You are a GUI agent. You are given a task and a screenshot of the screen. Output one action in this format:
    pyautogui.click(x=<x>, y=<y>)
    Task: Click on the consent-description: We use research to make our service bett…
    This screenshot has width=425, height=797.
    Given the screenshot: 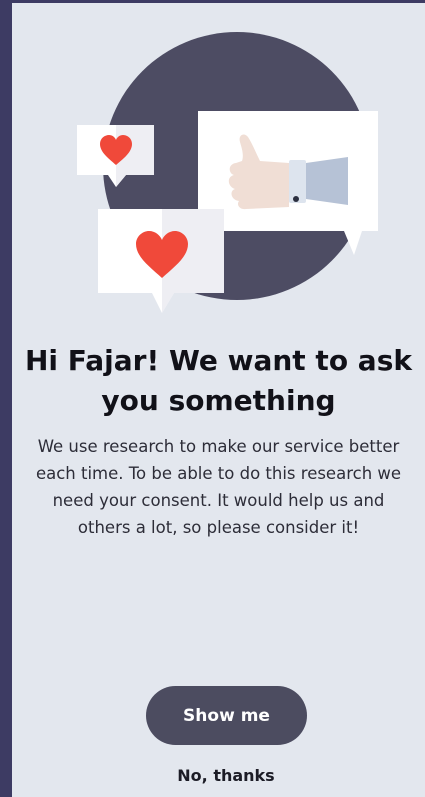 What is the action you would take?
    pyautogui.click(x=218, y=487)
    